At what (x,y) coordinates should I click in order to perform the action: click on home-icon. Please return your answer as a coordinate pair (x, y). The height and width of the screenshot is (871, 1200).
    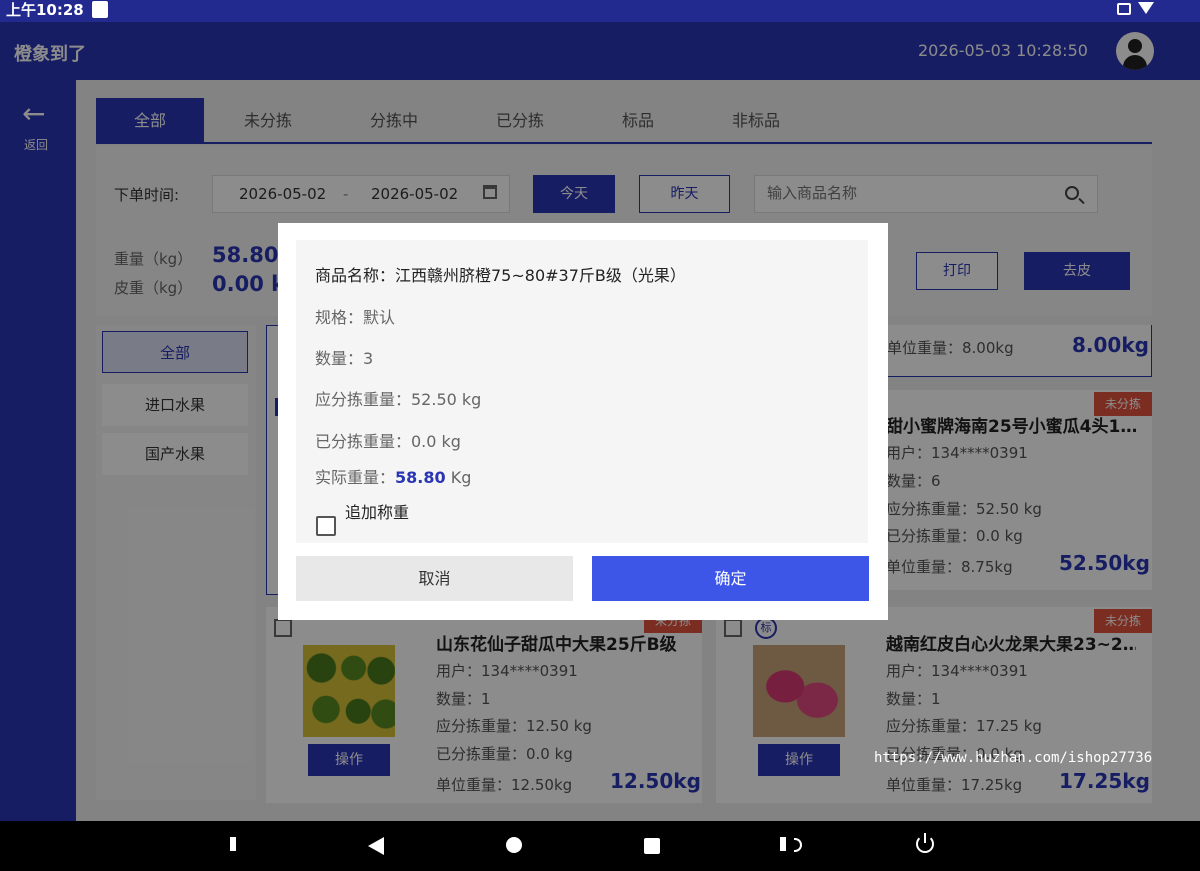
    Looking at the image, I should click on (514, 845).